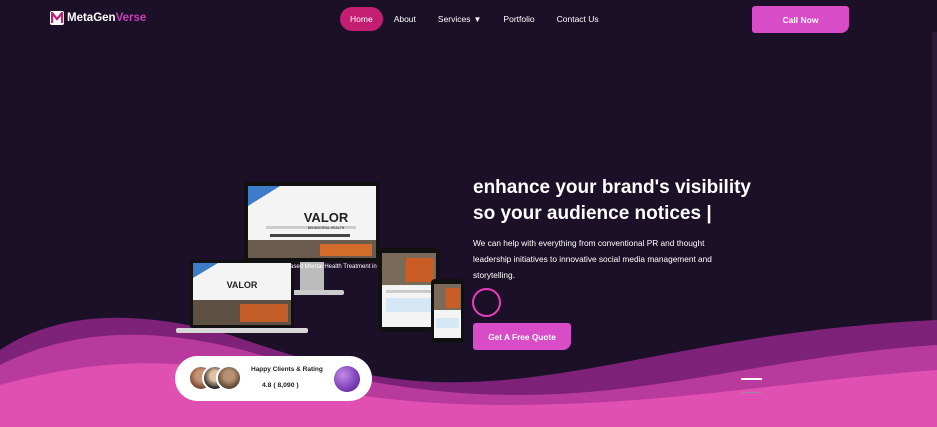  What do you see at coordinates (229, 378) in the screenshot?
I see `avatar` at bounding box center [229, 378].